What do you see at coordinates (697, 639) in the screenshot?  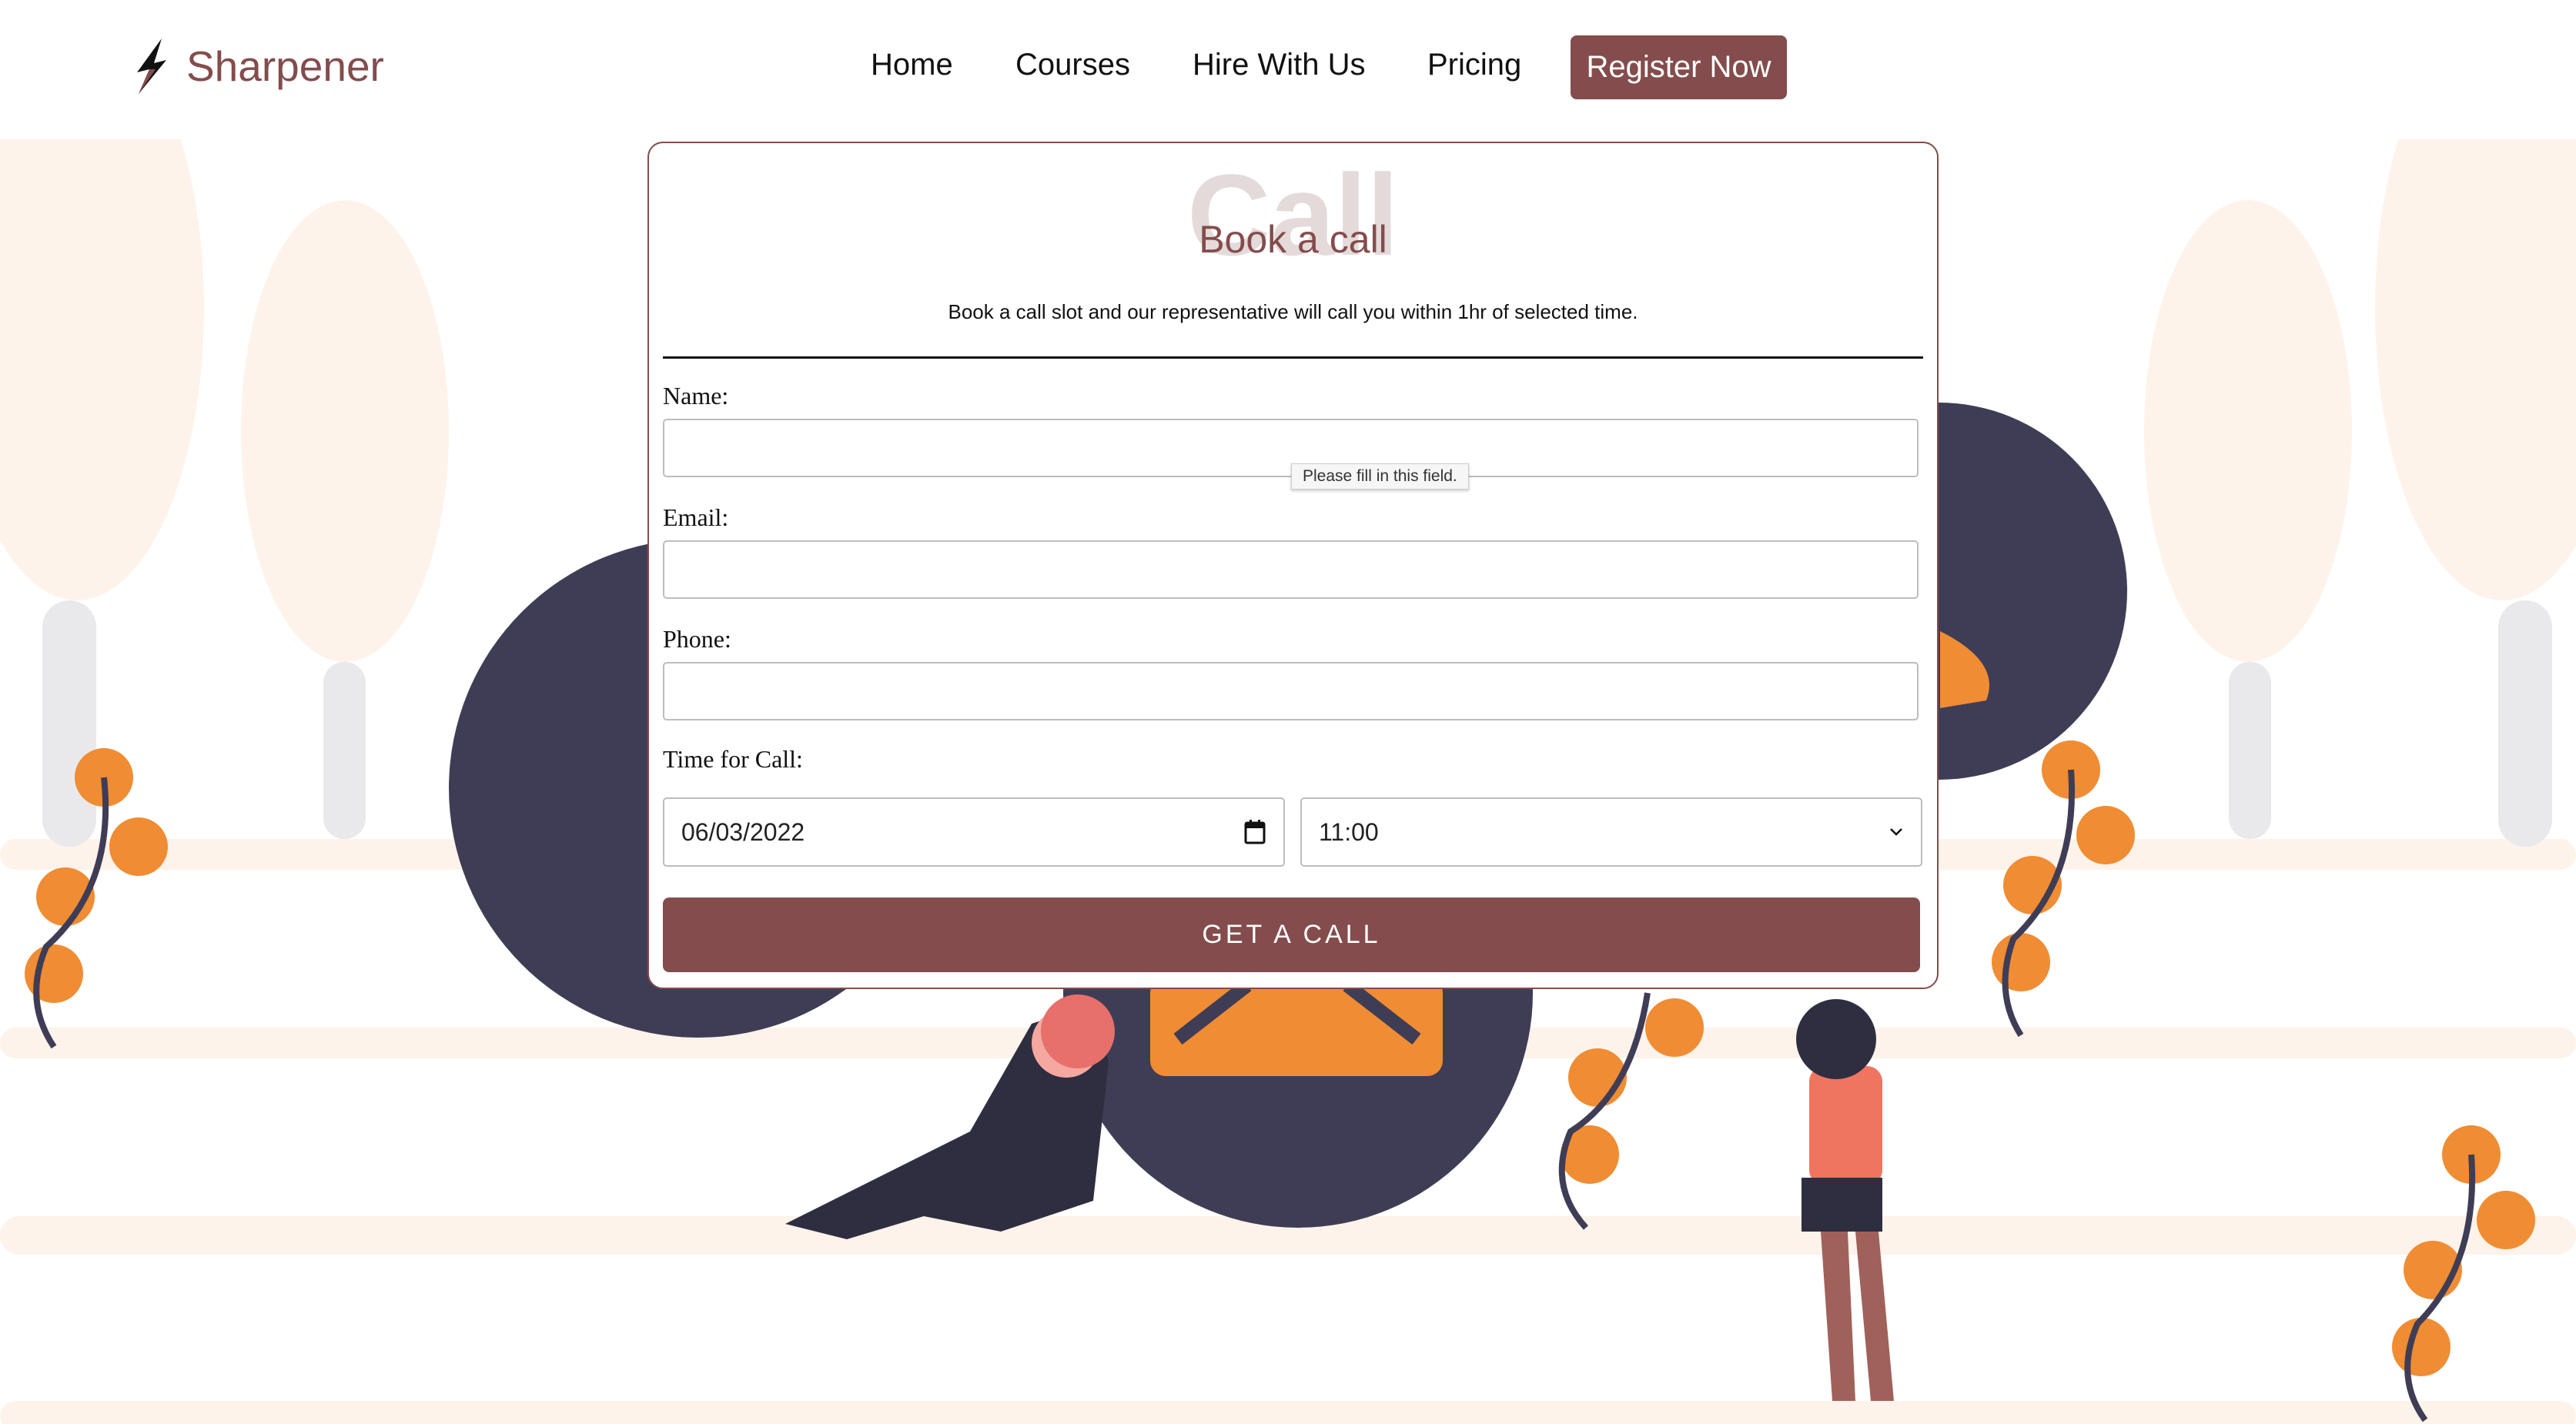 I see `phone-label: Phone:` at bounding box center [697, 639].